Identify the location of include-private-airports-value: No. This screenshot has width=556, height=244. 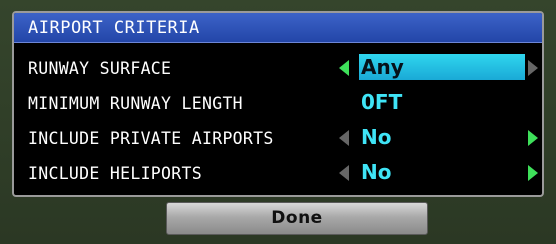
(375, 137).